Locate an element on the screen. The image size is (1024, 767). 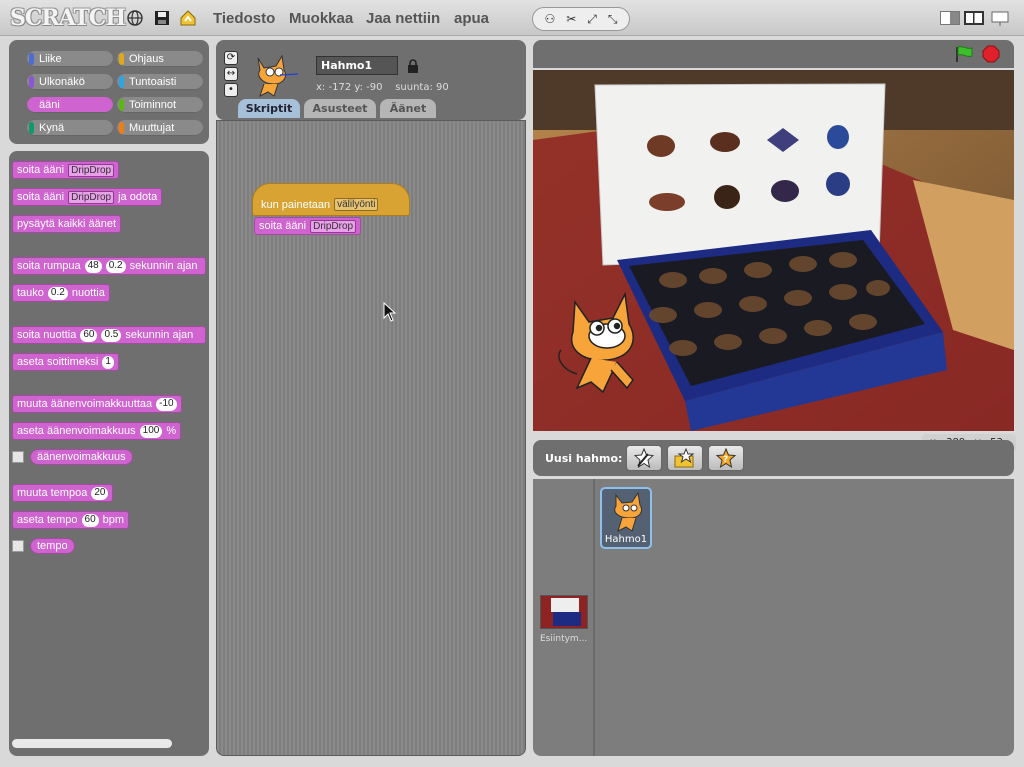
script-play-sound-block: soita ääni DripDrop is located at coordinates (308, 226).